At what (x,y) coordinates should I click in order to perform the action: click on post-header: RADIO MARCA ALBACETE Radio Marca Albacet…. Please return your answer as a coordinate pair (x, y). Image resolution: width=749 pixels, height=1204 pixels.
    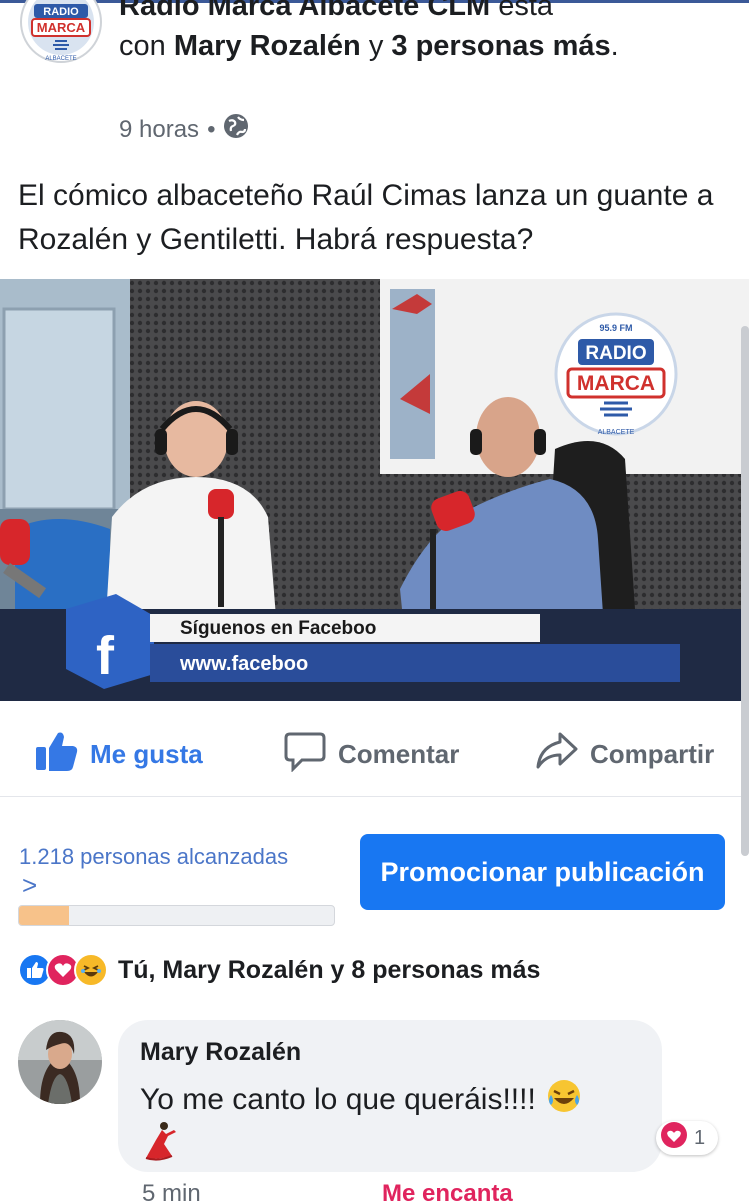
    Looking at the image, I should click on (374, 75).